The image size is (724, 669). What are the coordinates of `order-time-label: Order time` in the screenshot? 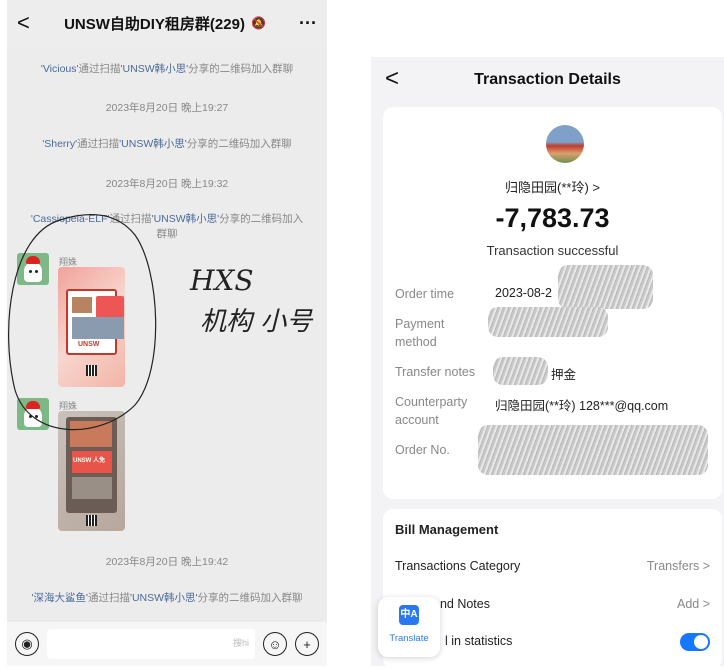 It's located at (425, 294).